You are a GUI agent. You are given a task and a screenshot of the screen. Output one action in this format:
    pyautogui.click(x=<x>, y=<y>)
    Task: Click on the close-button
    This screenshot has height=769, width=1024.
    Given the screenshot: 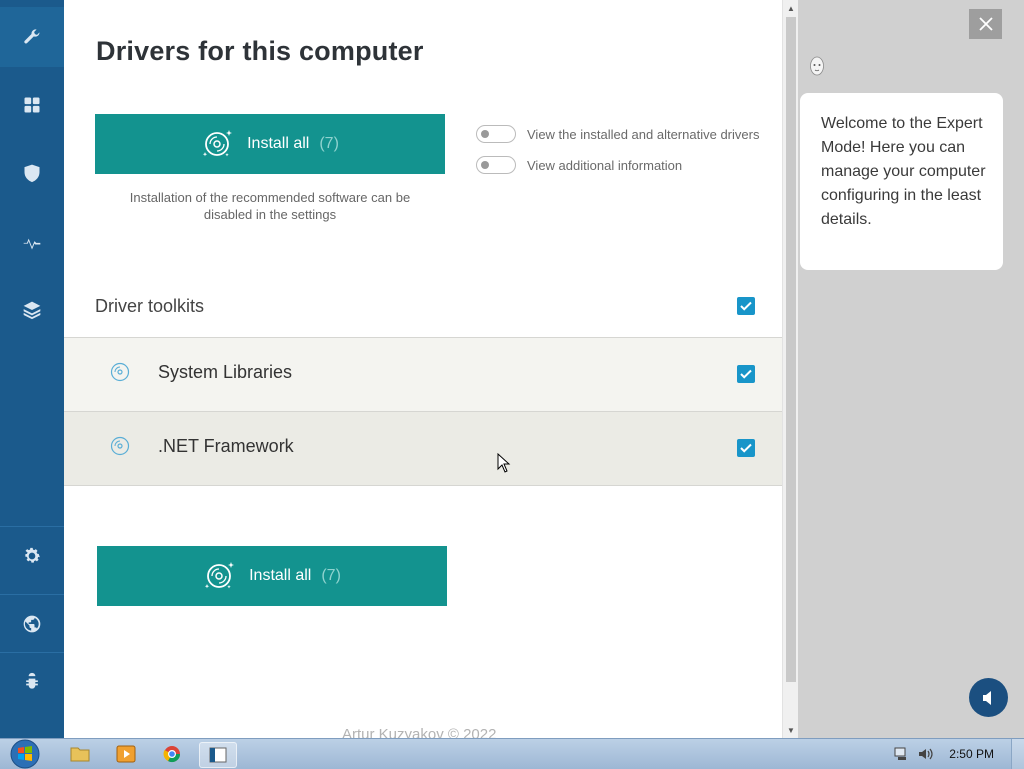 What is the action you would take?
    pyautogui.click(x=985, y=24)
    